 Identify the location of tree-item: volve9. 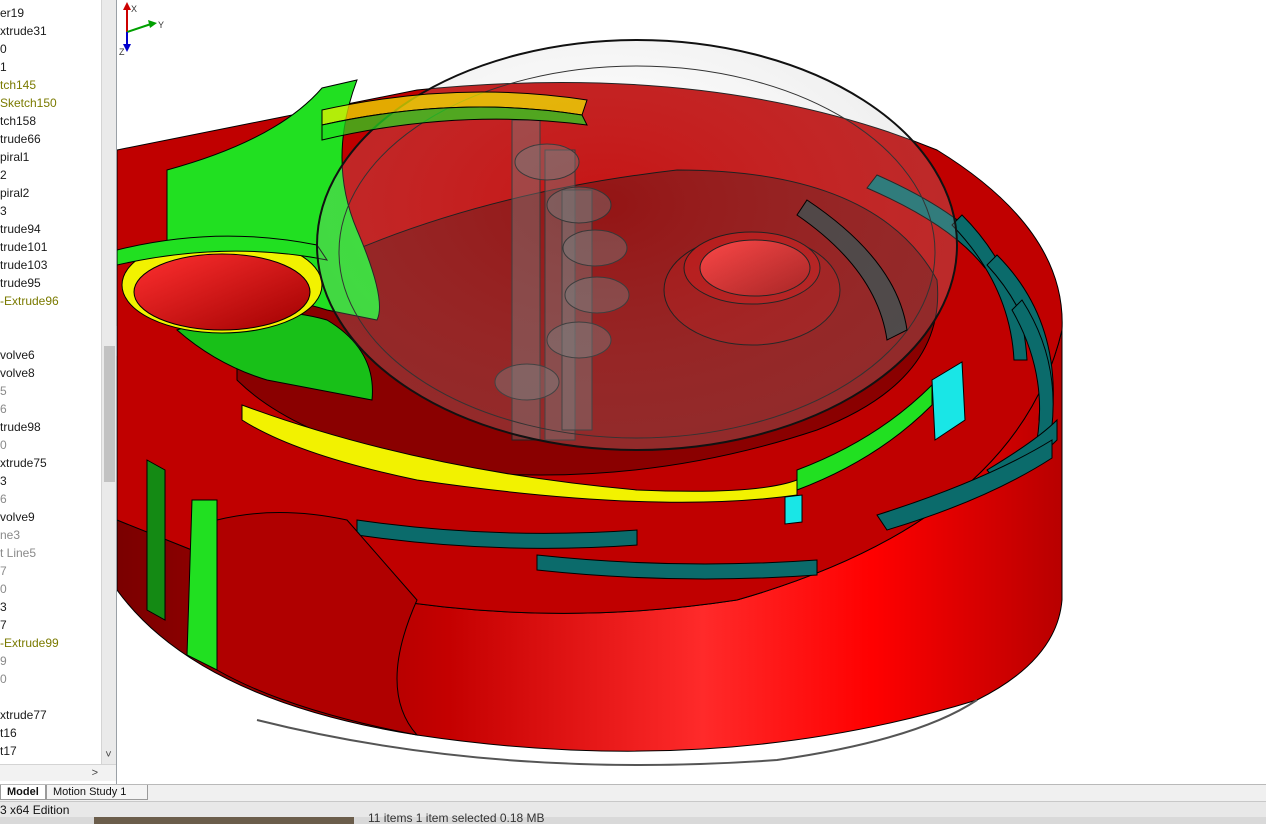
(52, 517).